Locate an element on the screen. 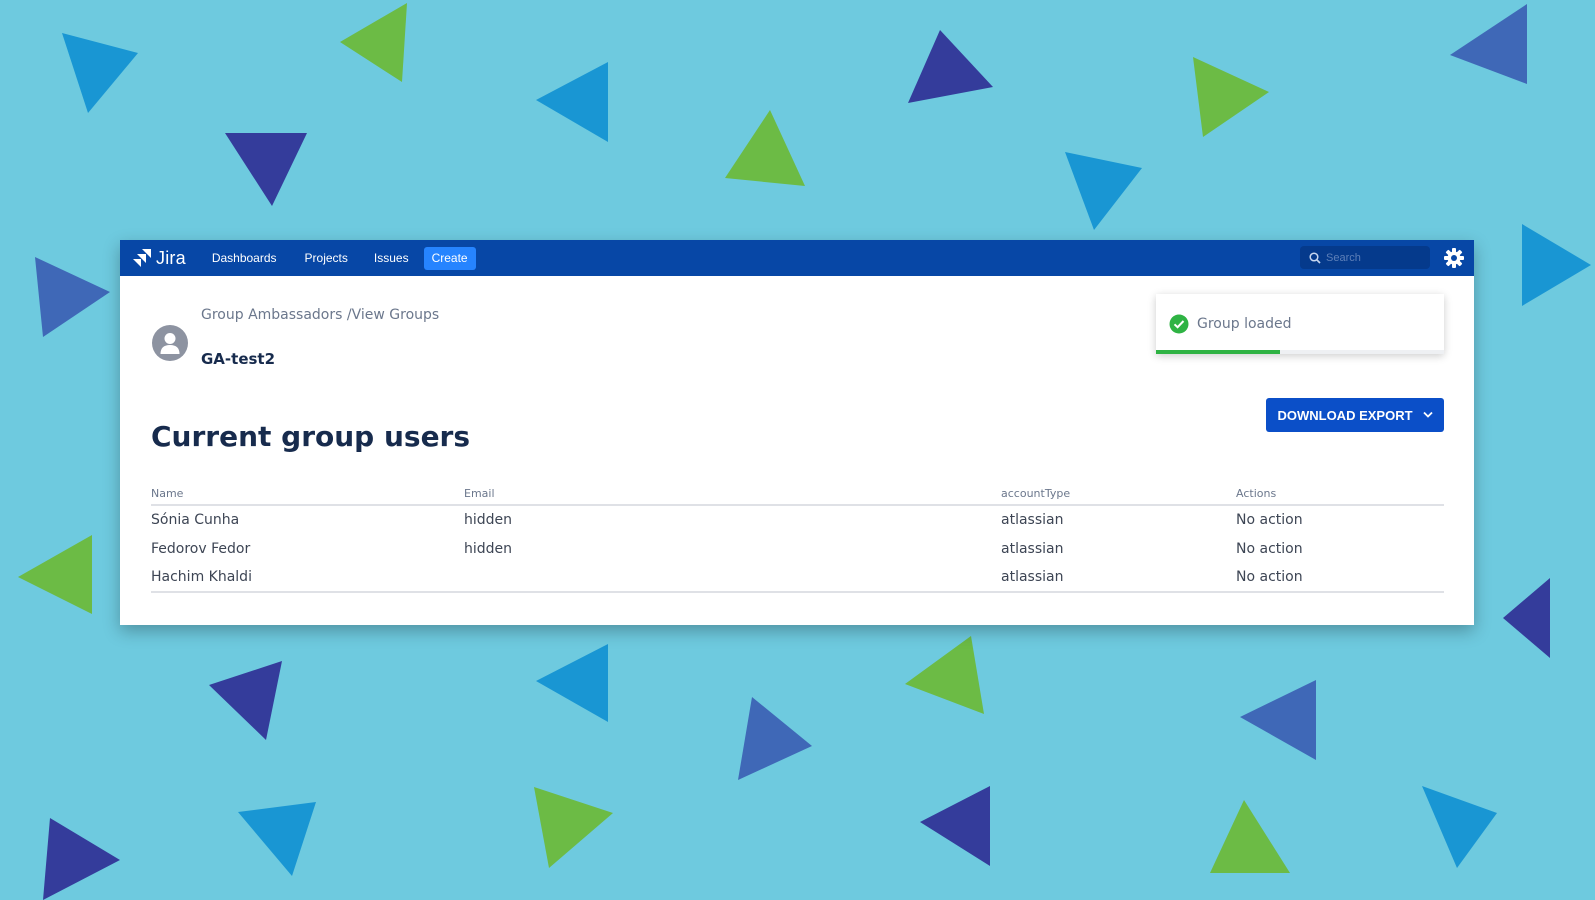  jira-logo-icon is located at coordinates (142, 258).